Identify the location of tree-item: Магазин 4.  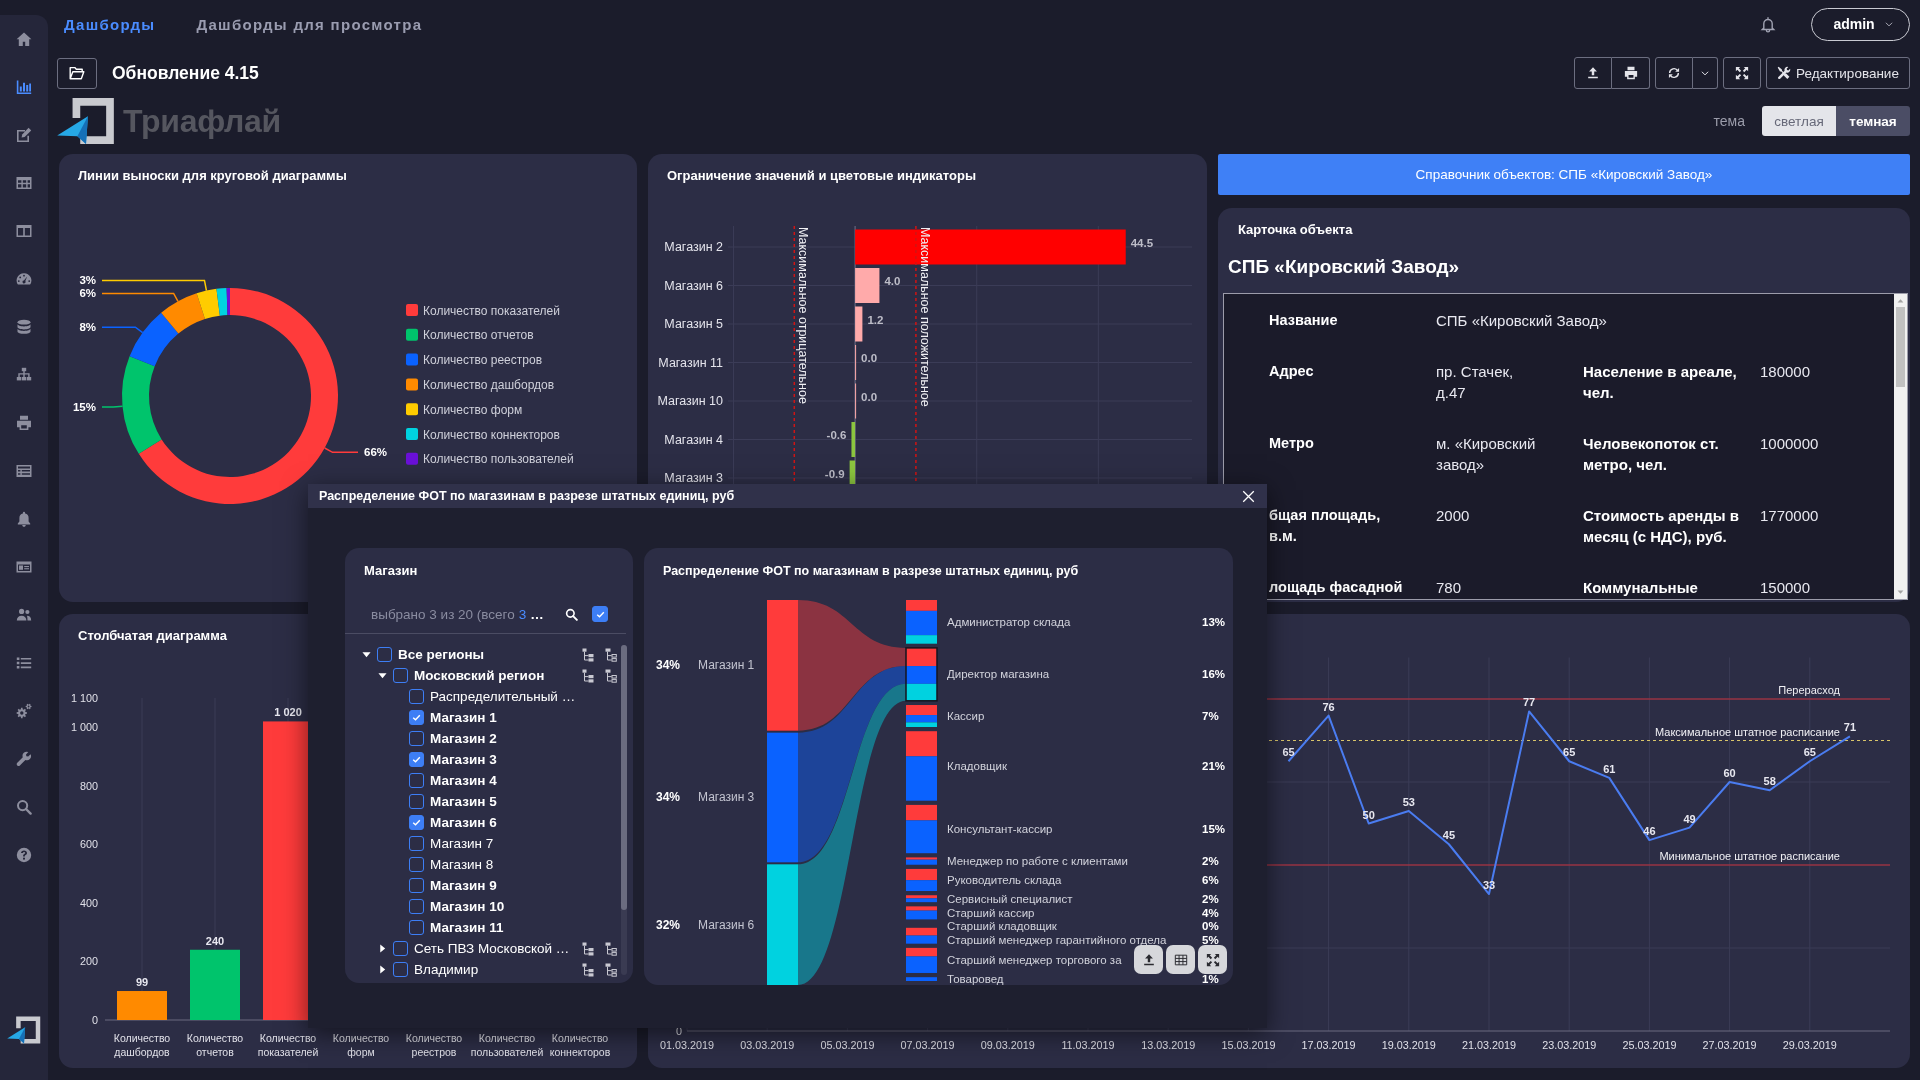
(463, 780).